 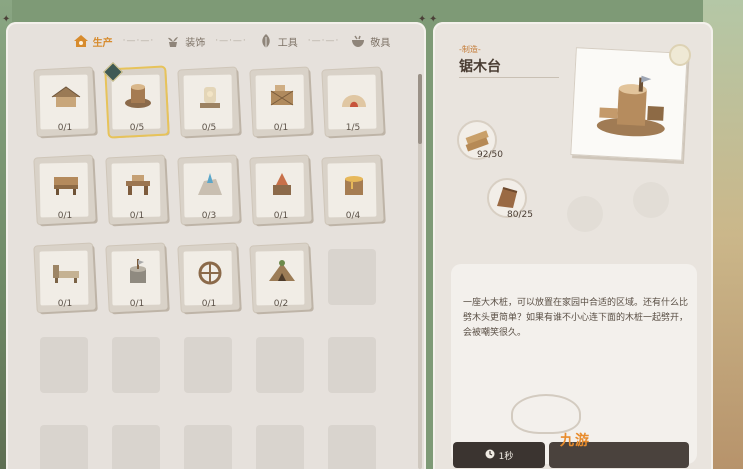 What do you see at coordinates (66, 186) in the screenshot?
I see `wooden-bench-icon` at bounding box center [66, 186].